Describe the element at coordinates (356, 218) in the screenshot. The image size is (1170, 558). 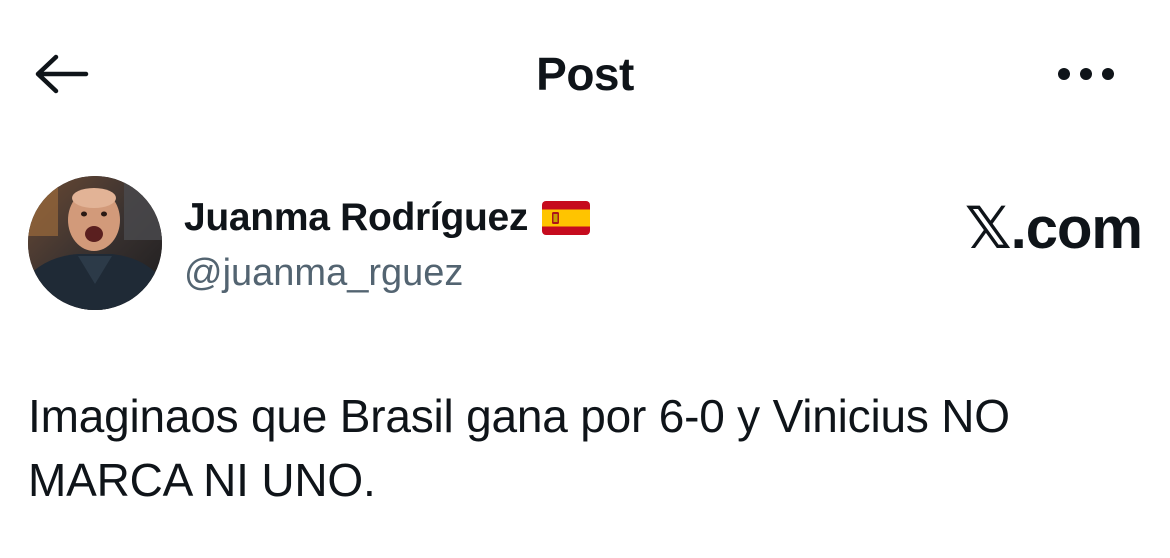
I see `display-name: Juanma Rodríguez` at that location.